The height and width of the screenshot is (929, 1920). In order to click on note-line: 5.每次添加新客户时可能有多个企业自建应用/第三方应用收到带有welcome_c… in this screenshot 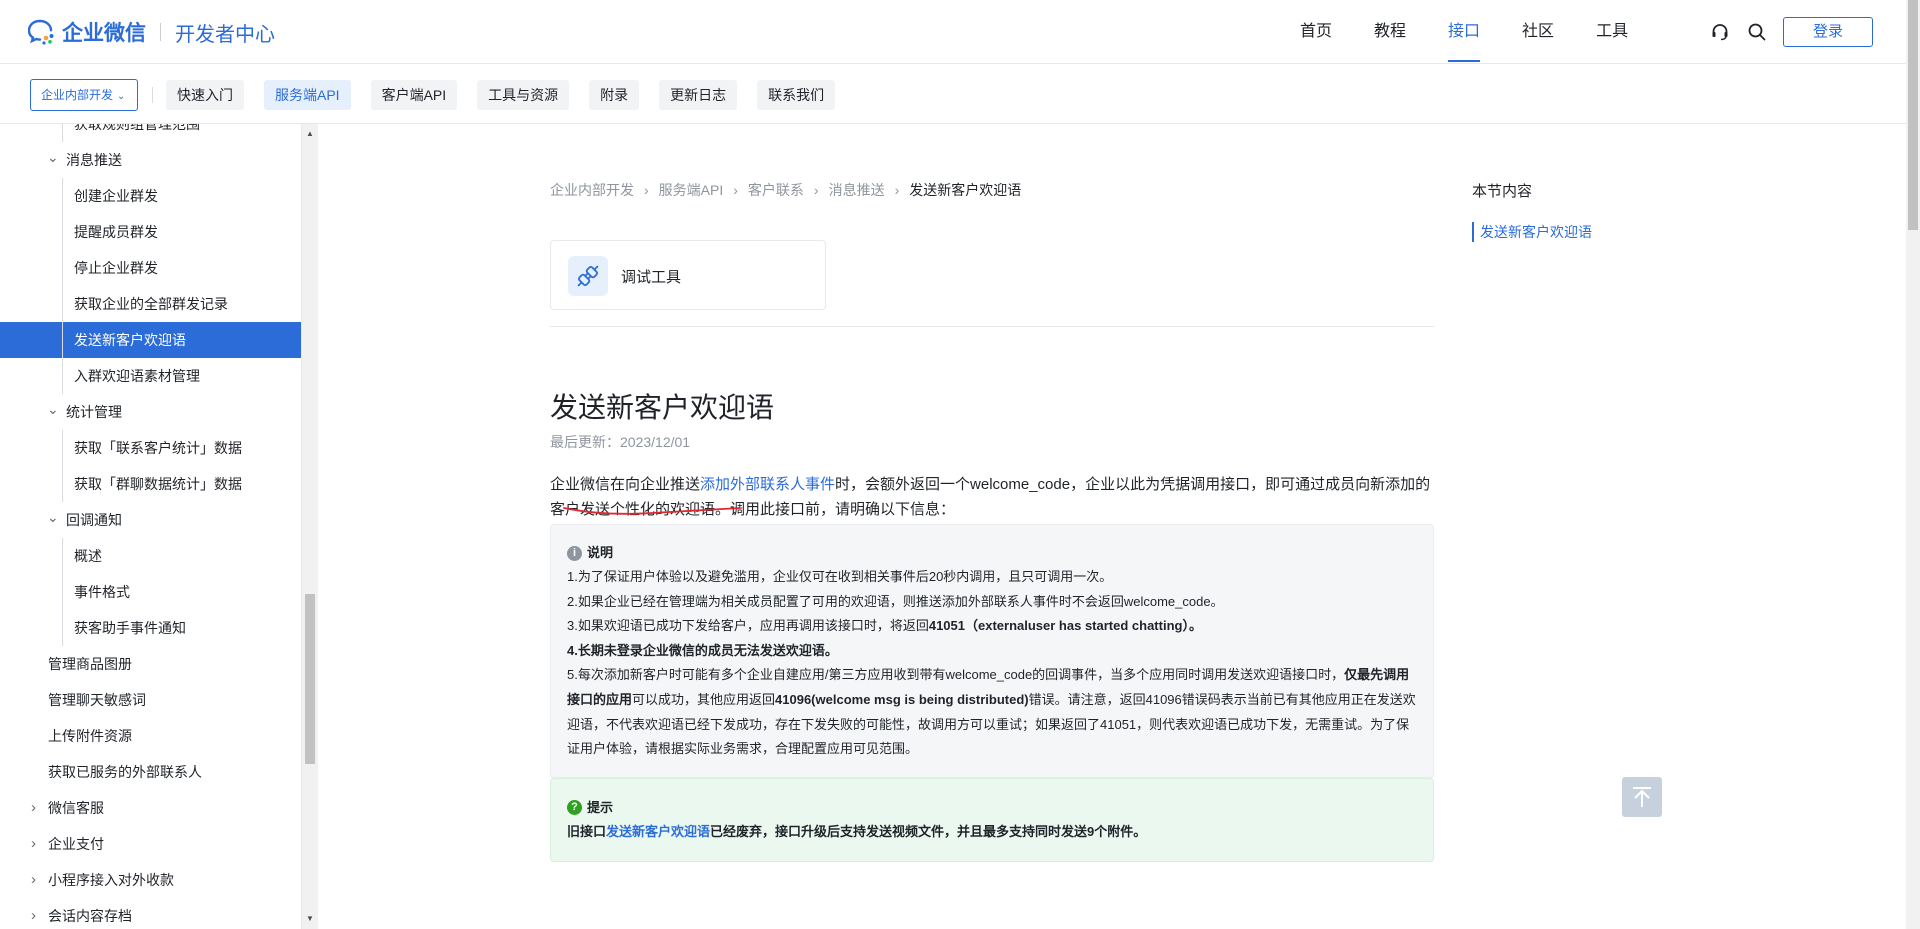, I will do `click(992, 712)`.